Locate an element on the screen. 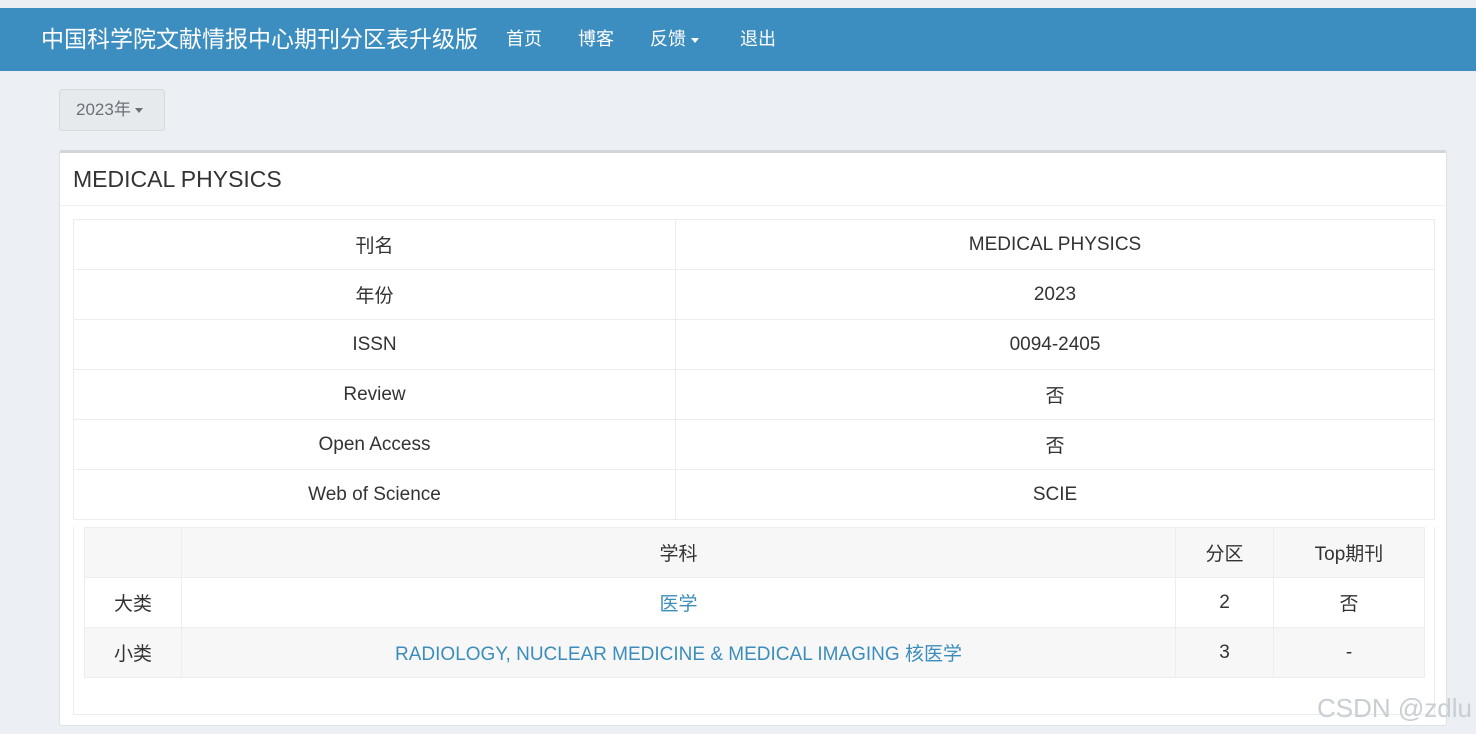  site-brand: 中国科学院文献情报中心期刊分区表升级版 is located at coordinates (259, 39).